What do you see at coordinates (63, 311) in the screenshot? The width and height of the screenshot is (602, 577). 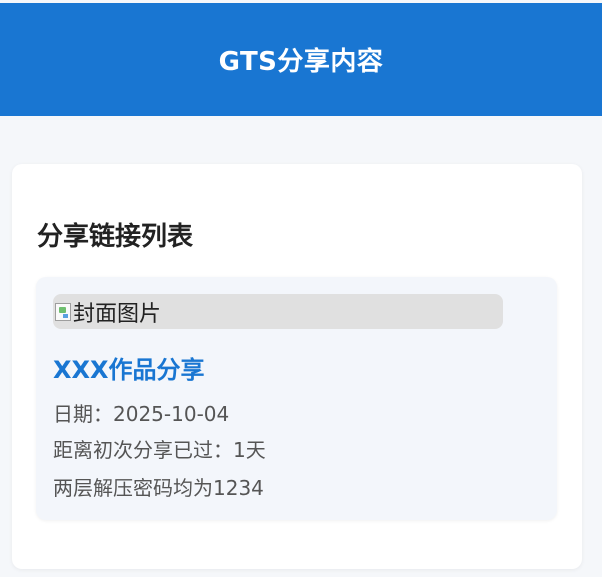 I see `broken-image-icon` at bounding box center [63, 311].